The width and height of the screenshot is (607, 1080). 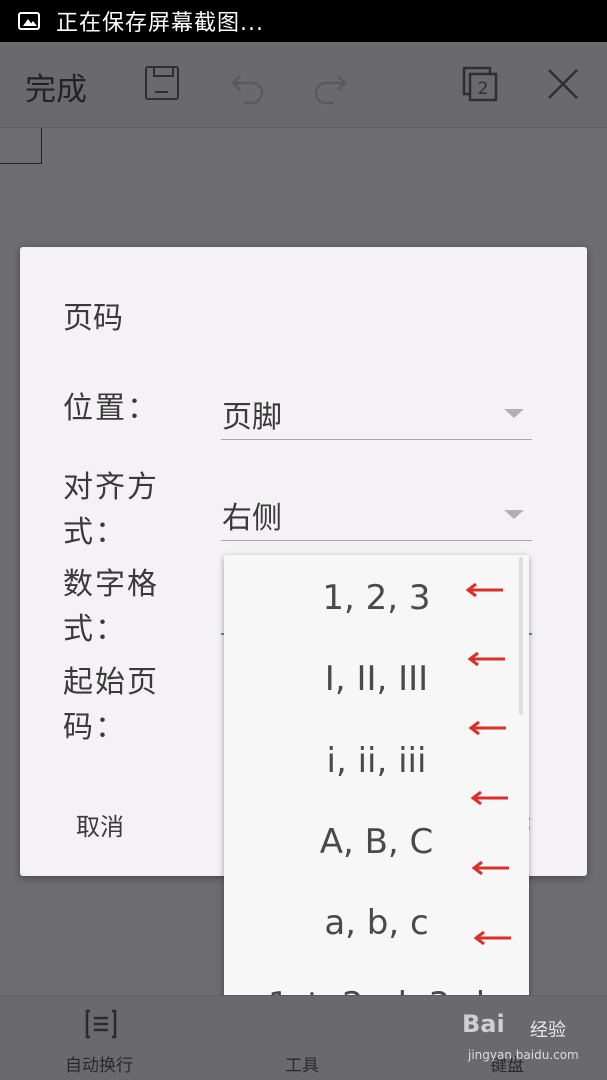 What do you see at coordinates (376, 416) in the screenshot?
I see `position-select: 页脚` at bounding box center [376, 416].